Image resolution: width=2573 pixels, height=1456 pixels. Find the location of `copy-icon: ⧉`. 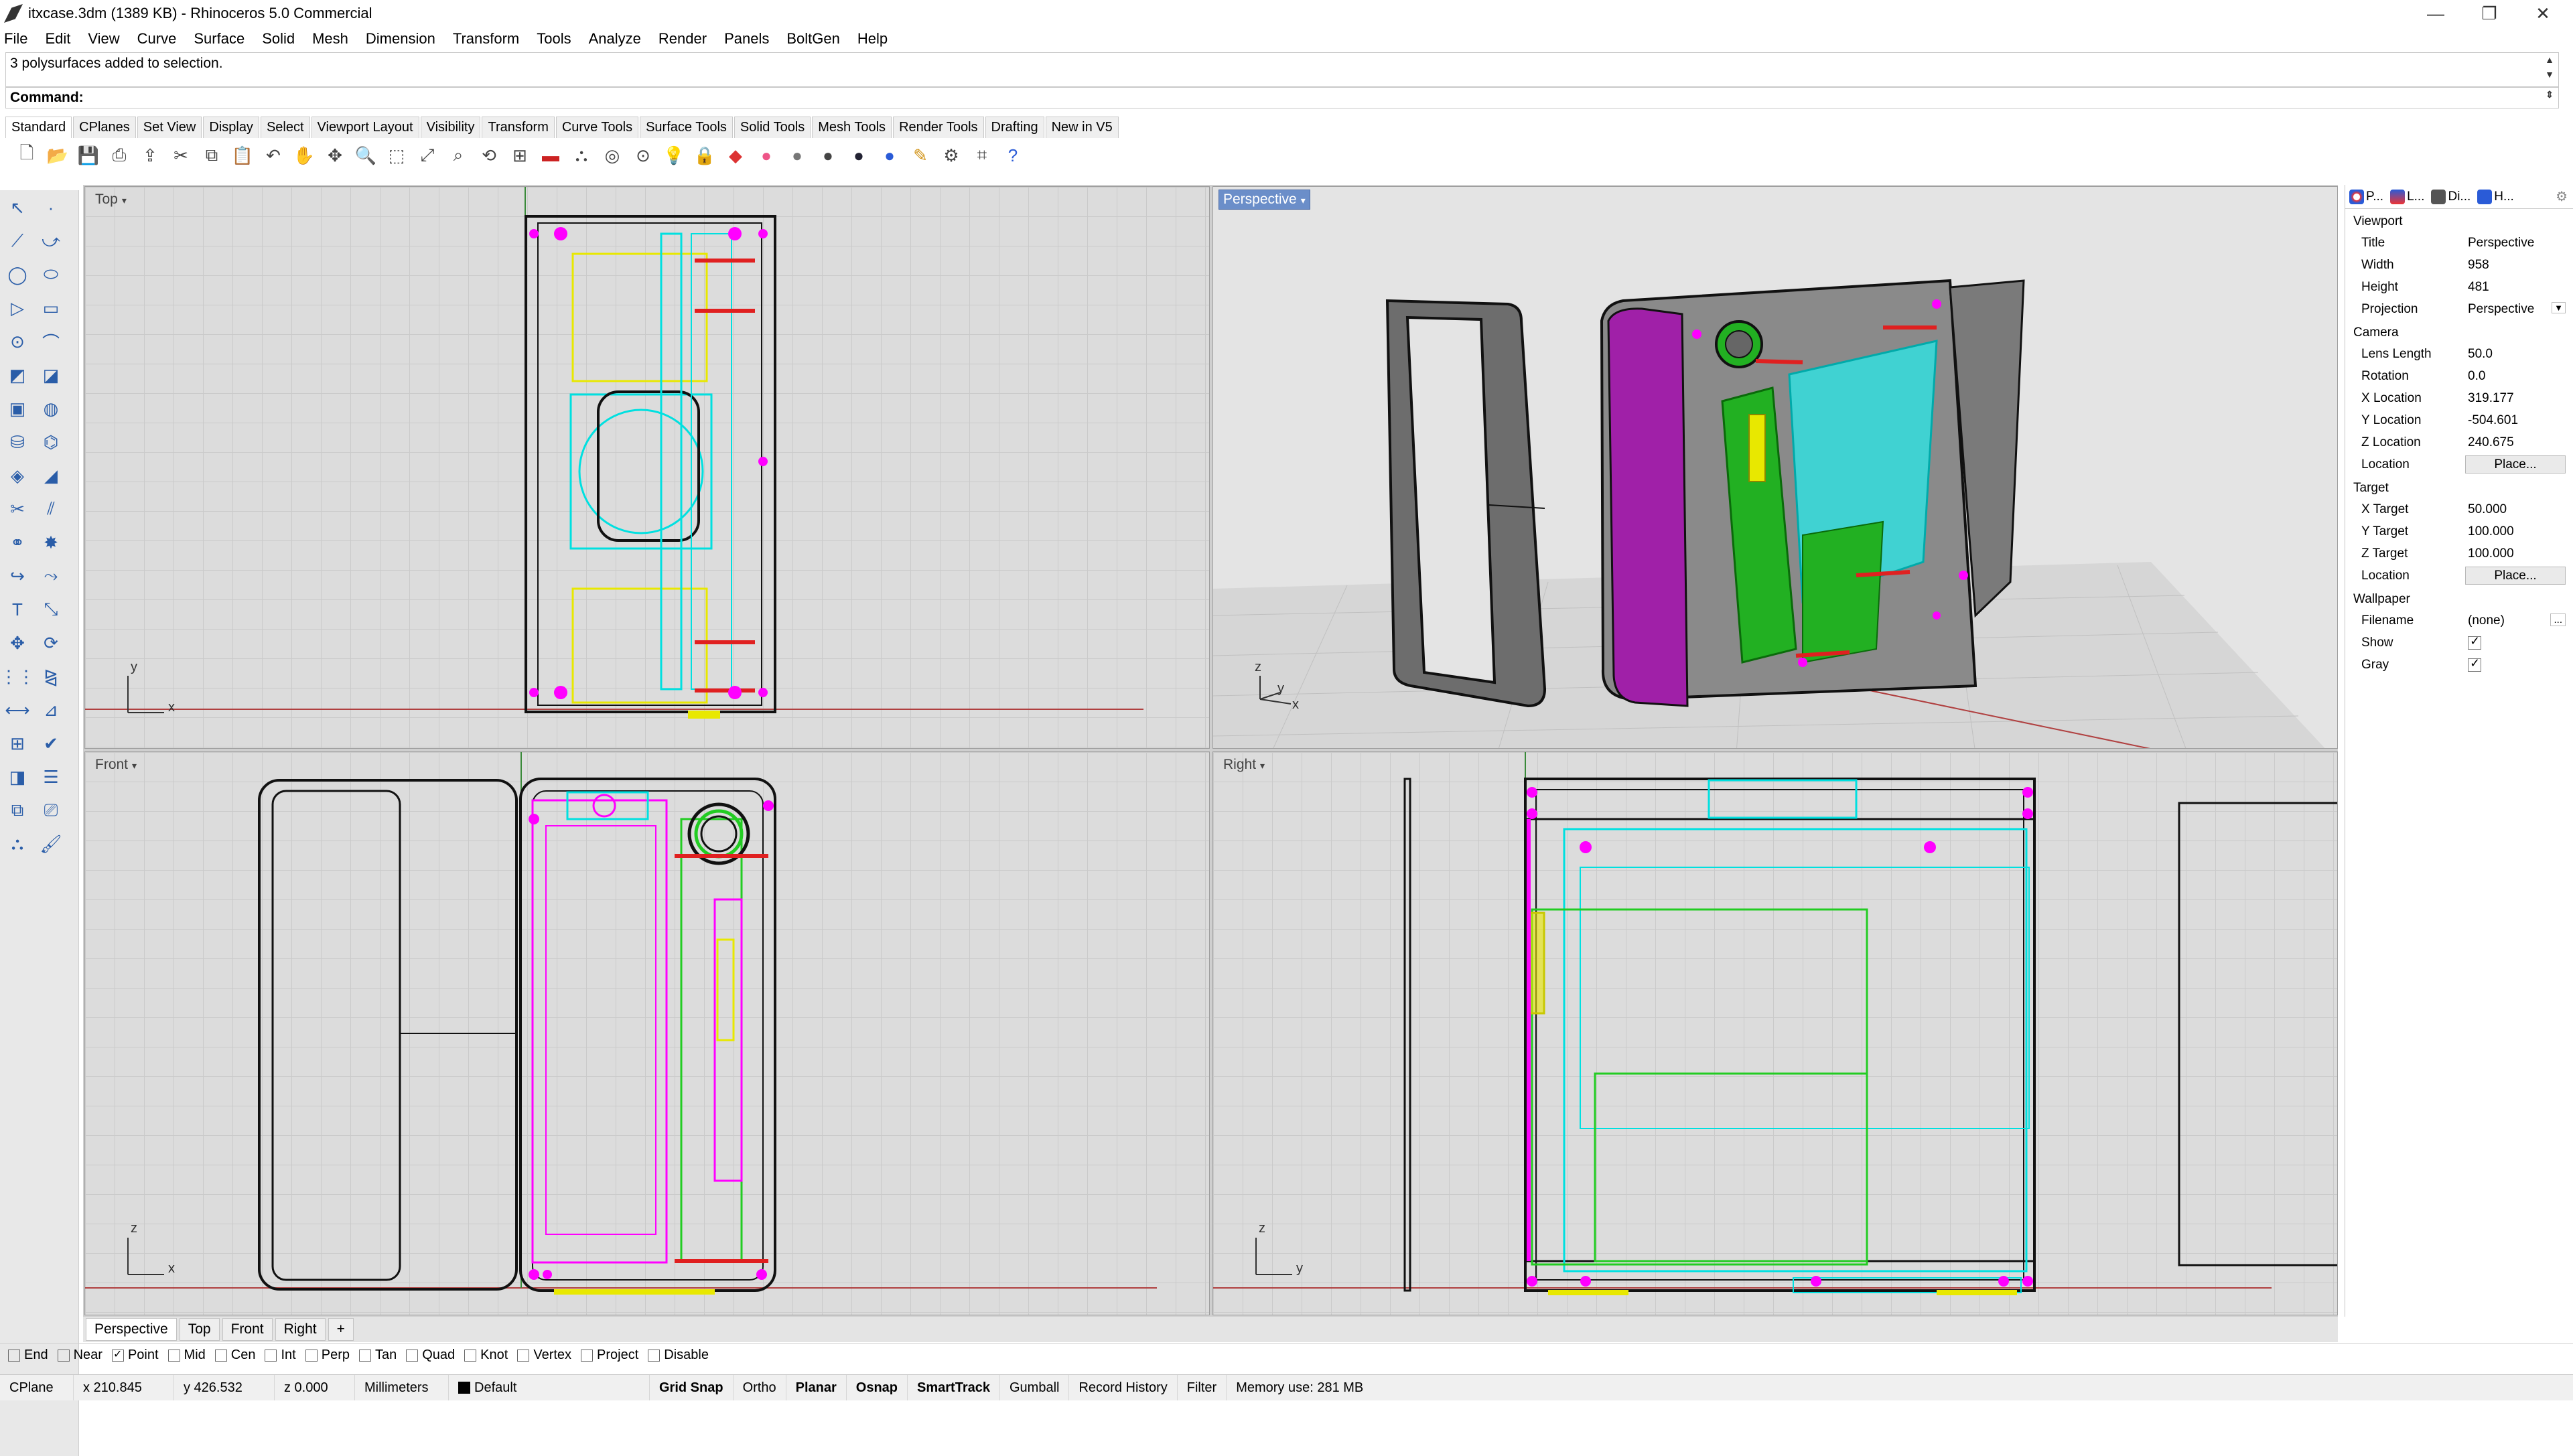

copy-icon: ⧉ is located at coordinates (212, 155).